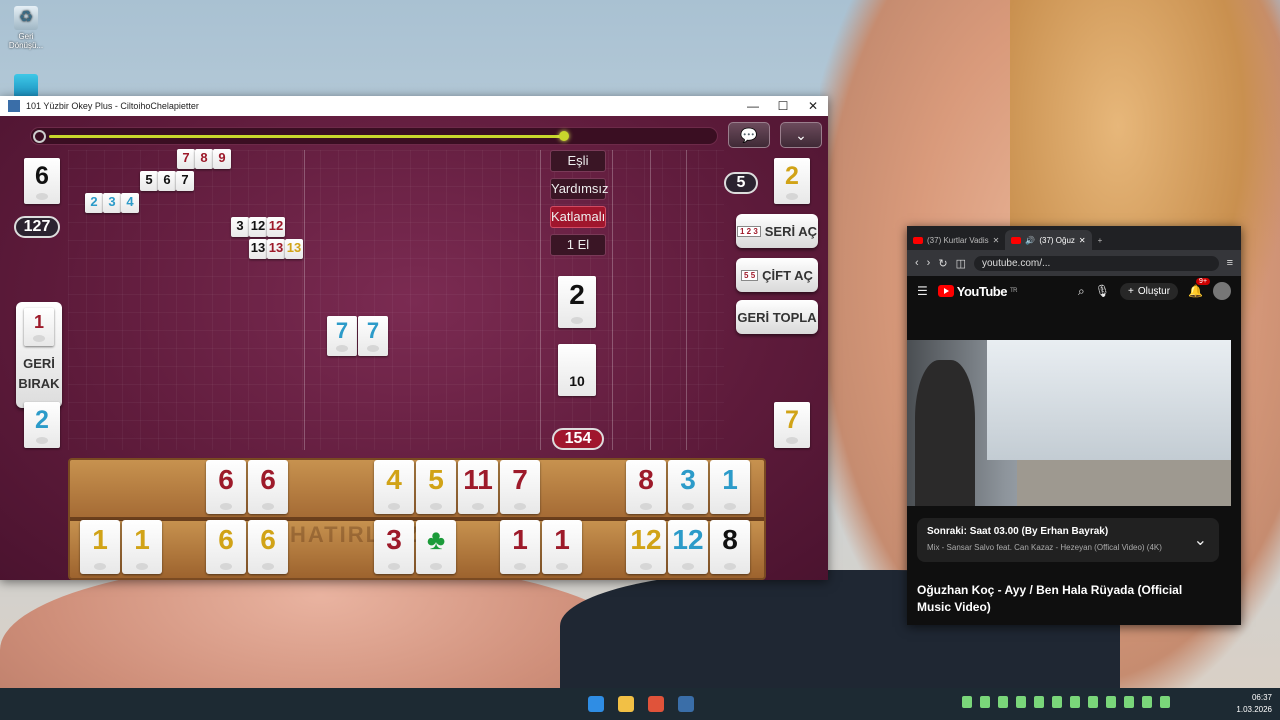 This screenshot has height=720, width=1280. I want to click on opponent-left-tile-count: 6, so click(42, 181).